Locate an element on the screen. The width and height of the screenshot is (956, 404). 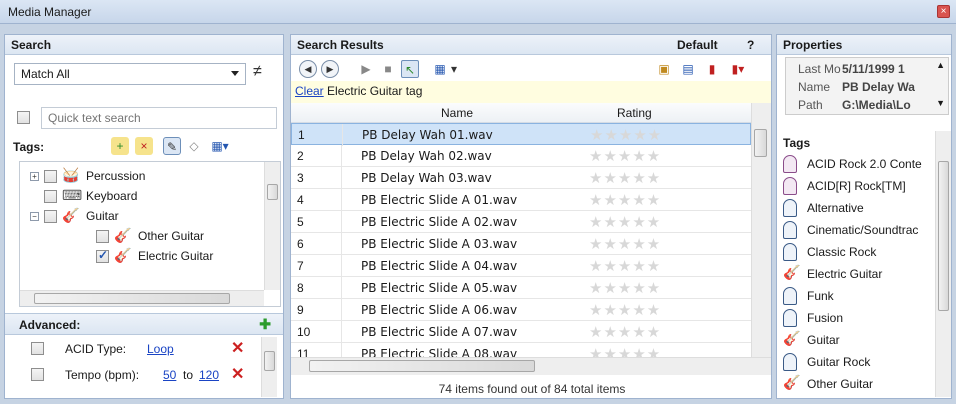
help-icon: ? is located at coordinates (750, 45).